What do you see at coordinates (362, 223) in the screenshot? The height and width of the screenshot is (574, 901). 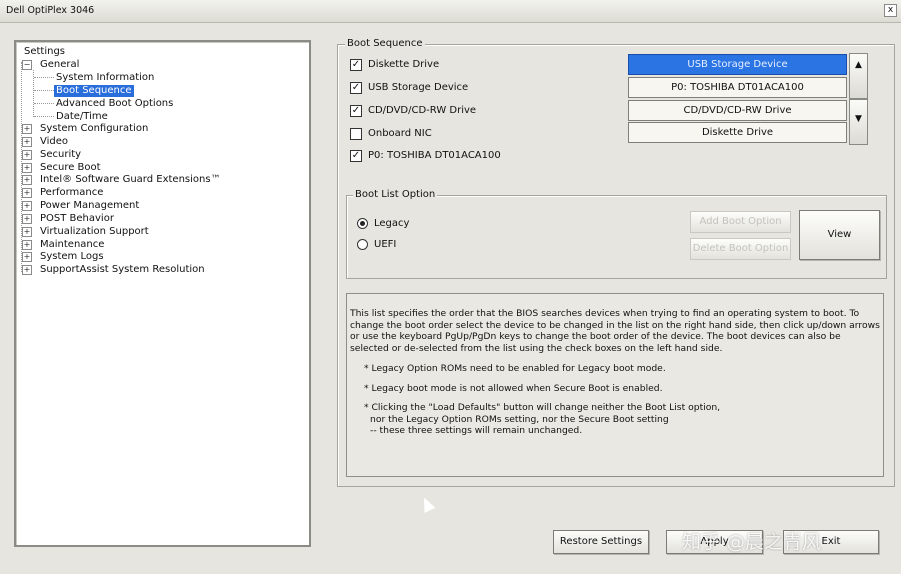 I see `radio-selected-icon` at bounding box center [362, 223].